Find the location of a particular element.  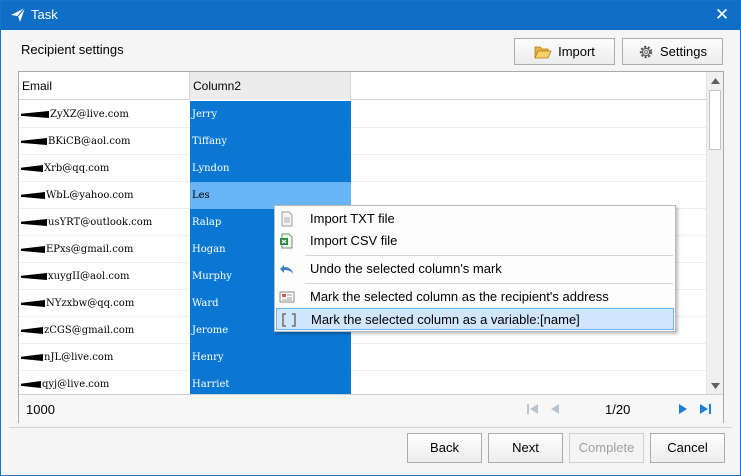

email-cell: EPxs@gmail.com is located at coordinates (104, 249).